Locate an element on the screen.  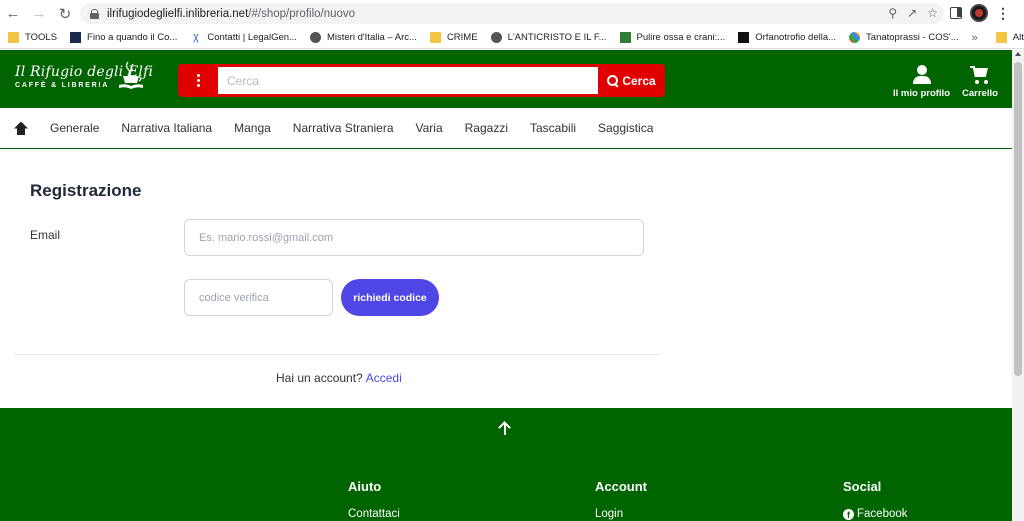
other-favorites: Altri Preferiti is located at coordinates (1009, 37).